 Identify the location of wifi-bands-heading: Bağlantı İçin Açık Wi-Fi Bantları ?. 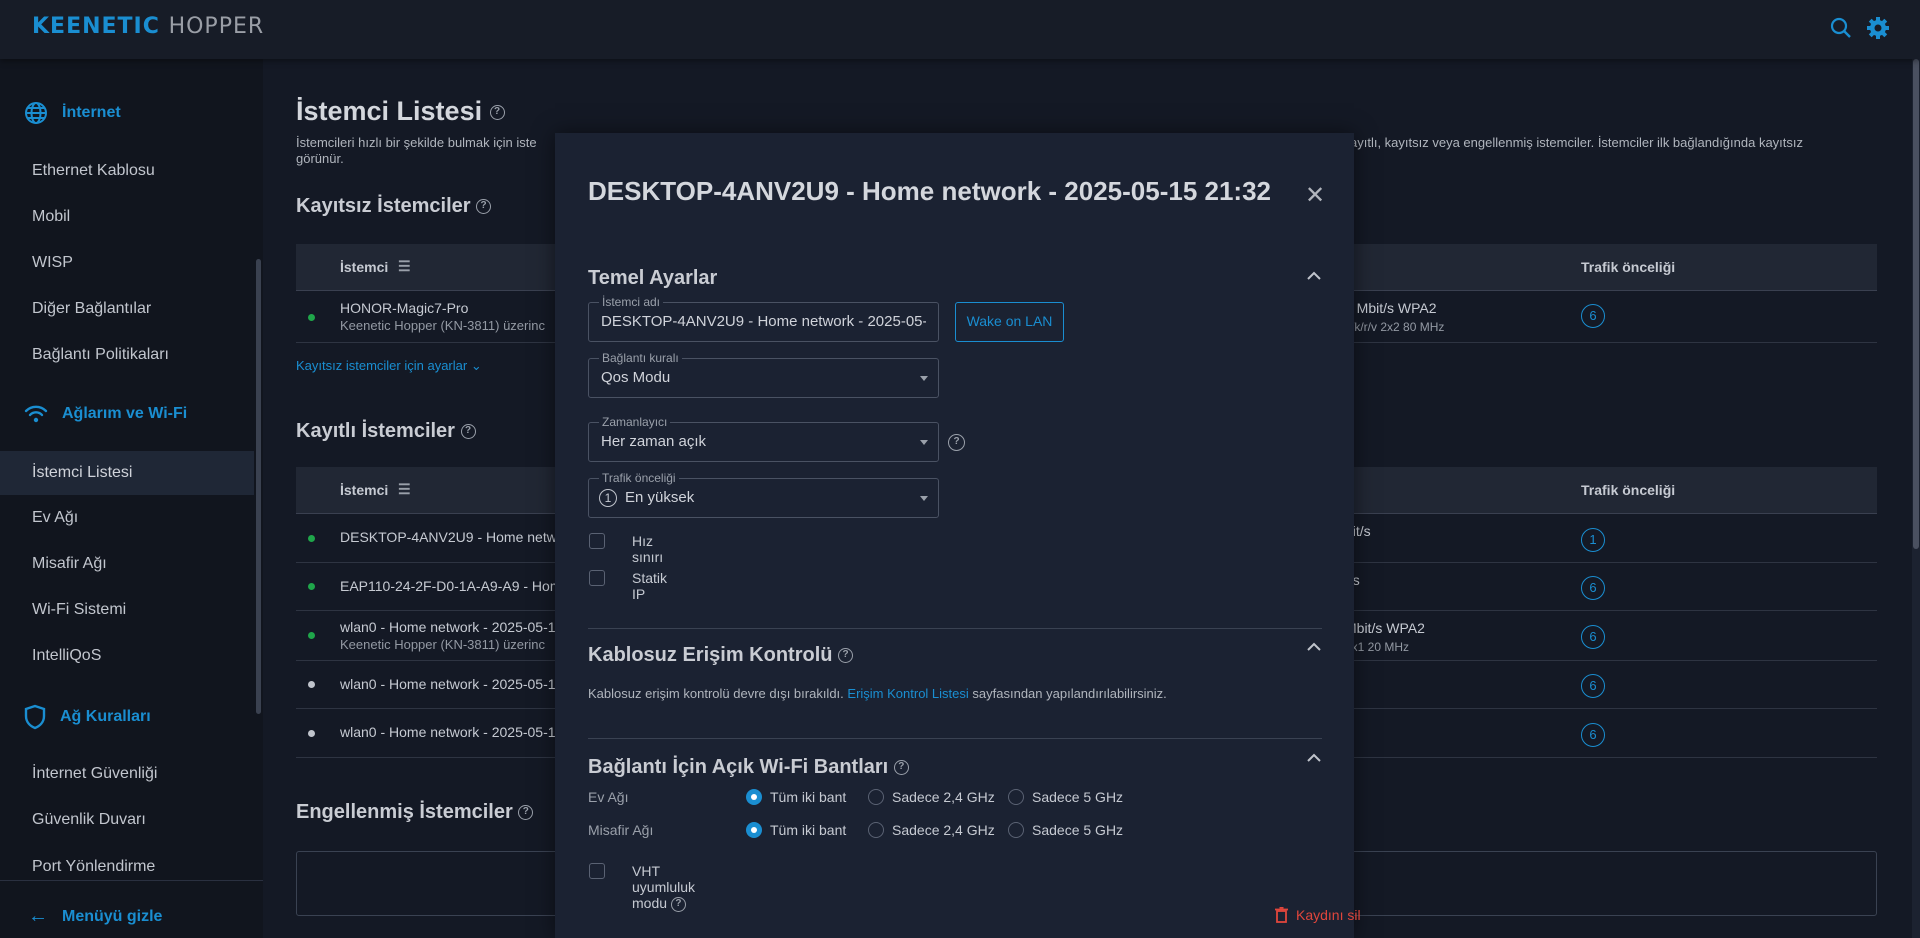
(748, 767).